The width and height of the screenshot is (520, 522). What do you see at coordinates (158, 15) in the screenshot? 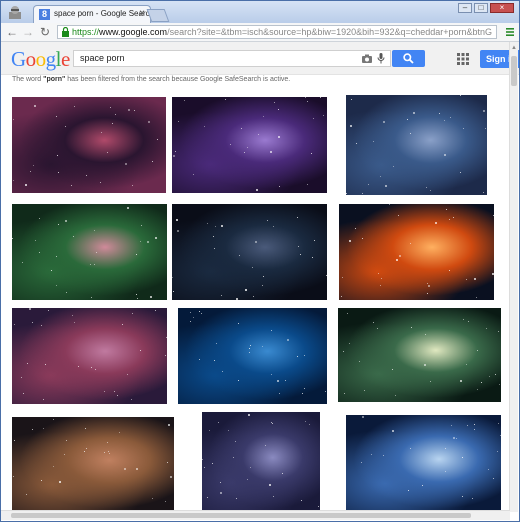
I see `new-tab-button` at bounding box center [158, 15].